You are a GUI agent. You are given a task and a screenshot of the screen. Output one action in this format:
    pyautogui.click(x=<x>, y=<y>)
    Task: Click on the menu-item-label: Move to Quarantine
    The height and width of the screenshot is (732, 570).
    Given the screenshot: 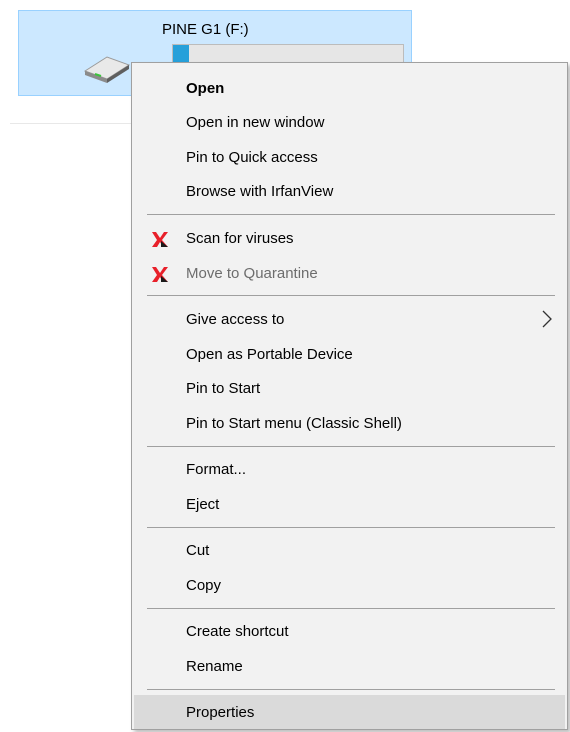 What is the action you would take?
    pyautogui.click(x=252, y=273)
    